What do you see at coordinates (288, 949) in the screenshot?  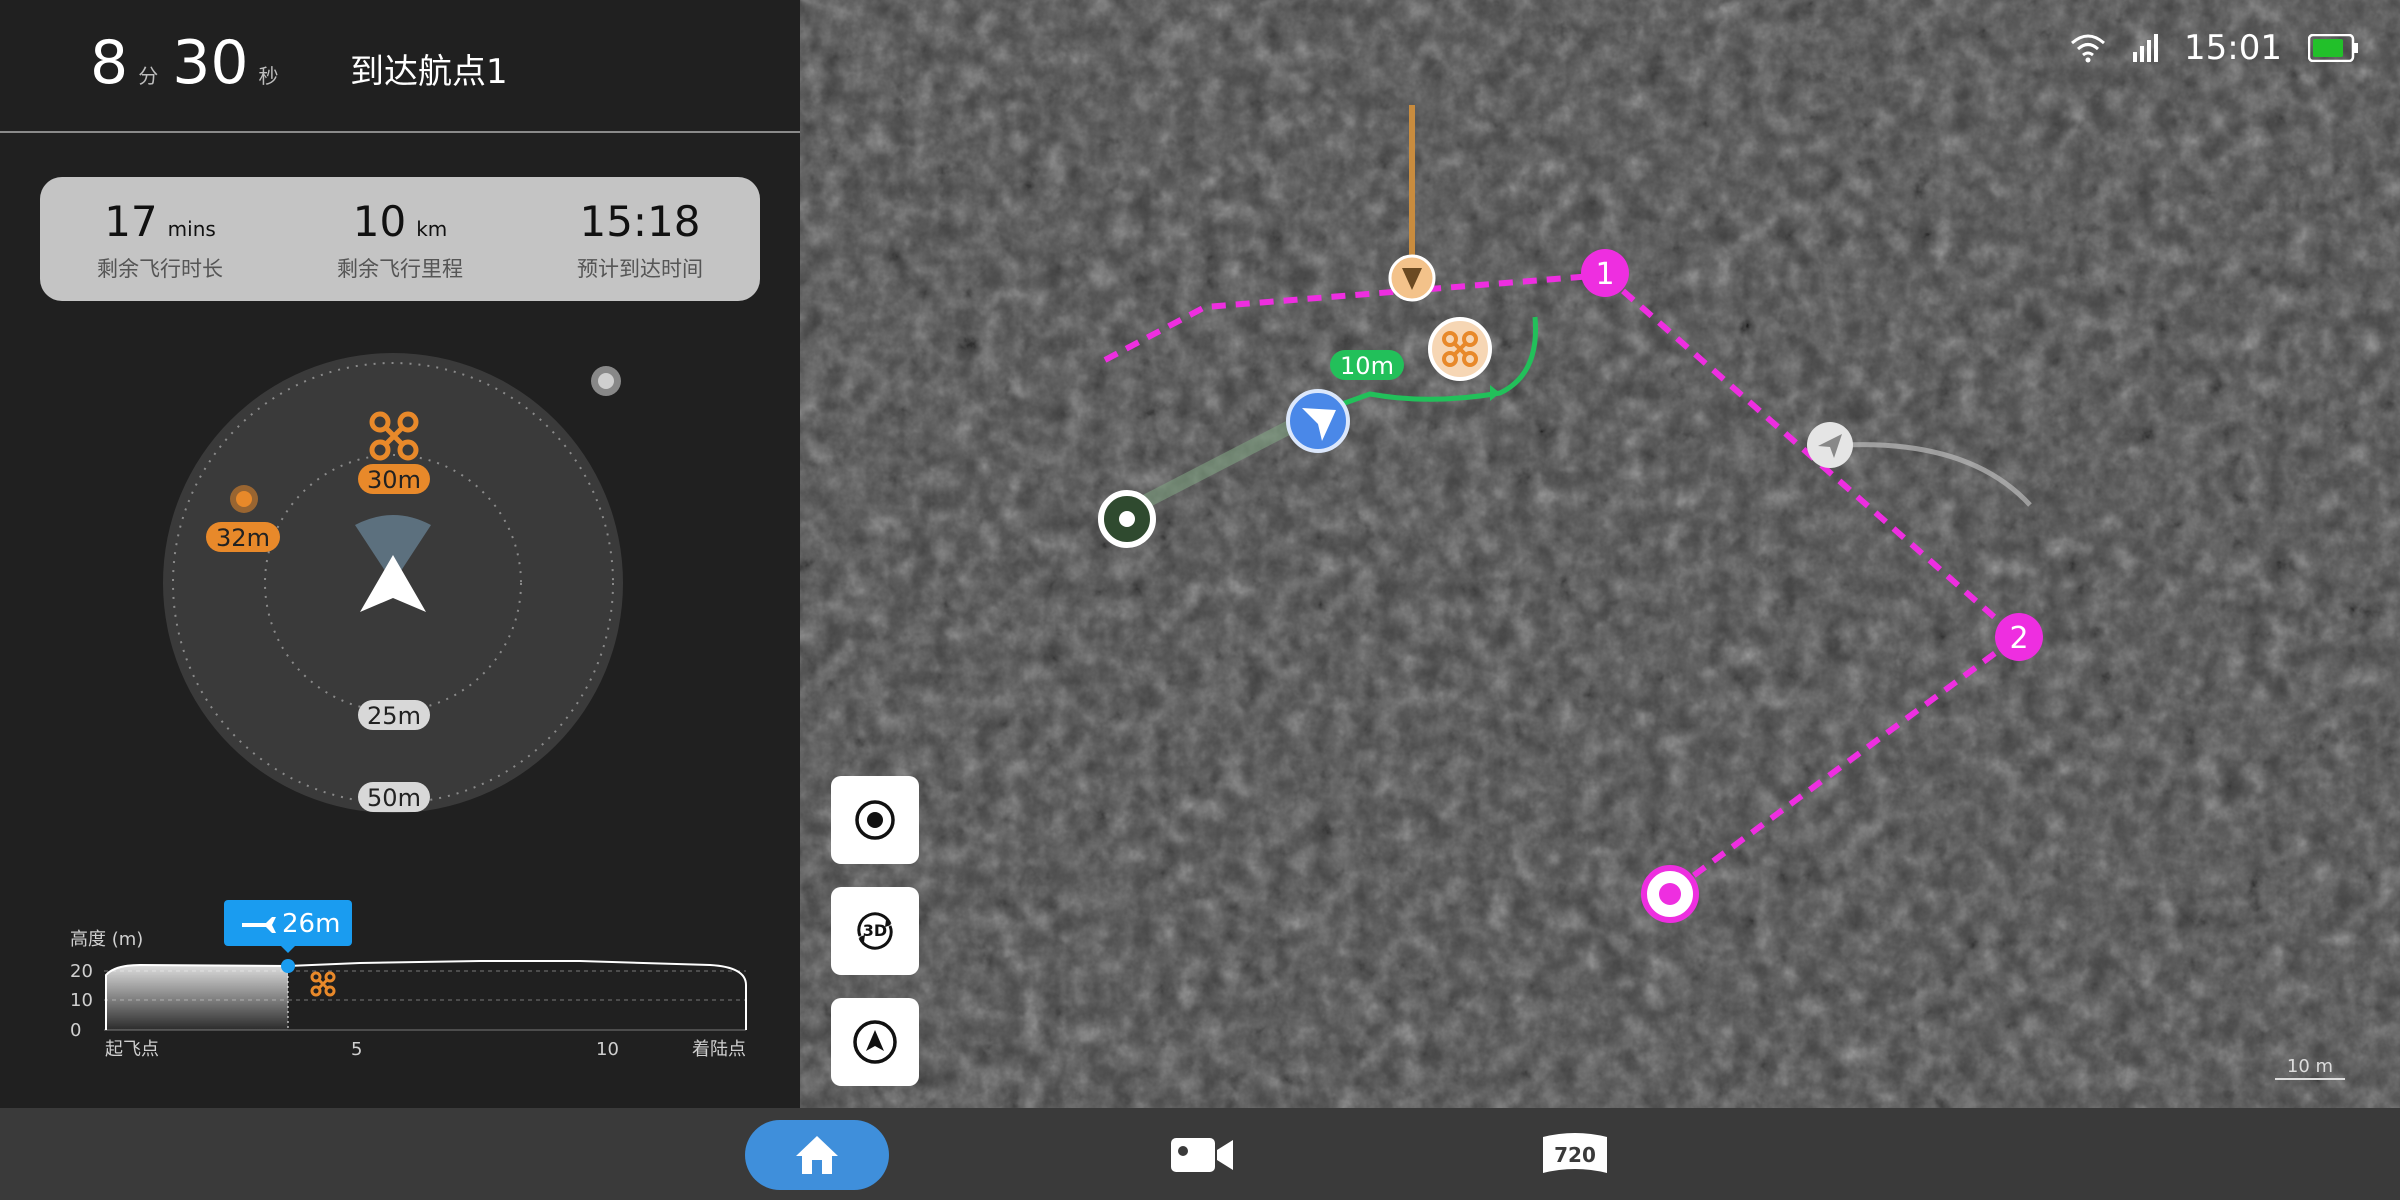 I see `altitude-badge-pointer` at bounding box center [288, 949].